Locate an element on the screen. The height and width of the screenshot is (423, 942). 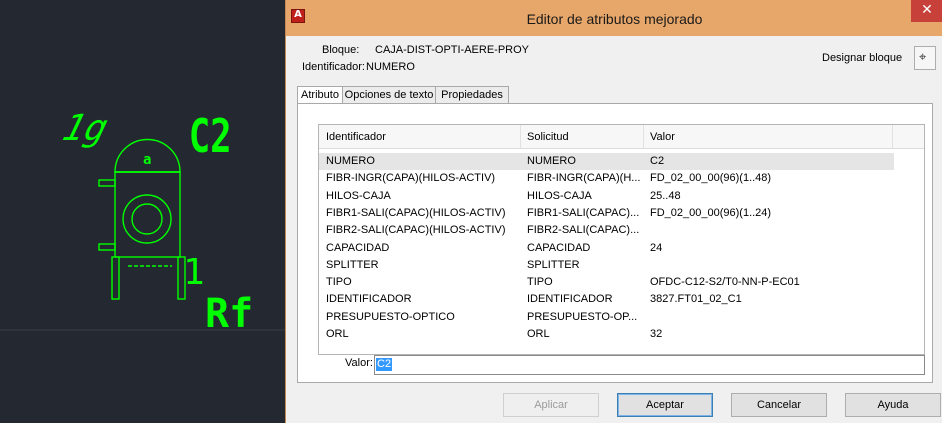
cell-identifier: FIBR-INGR(CAPA)(HILOS-ACTIV) is located at coordinates (411, 178).